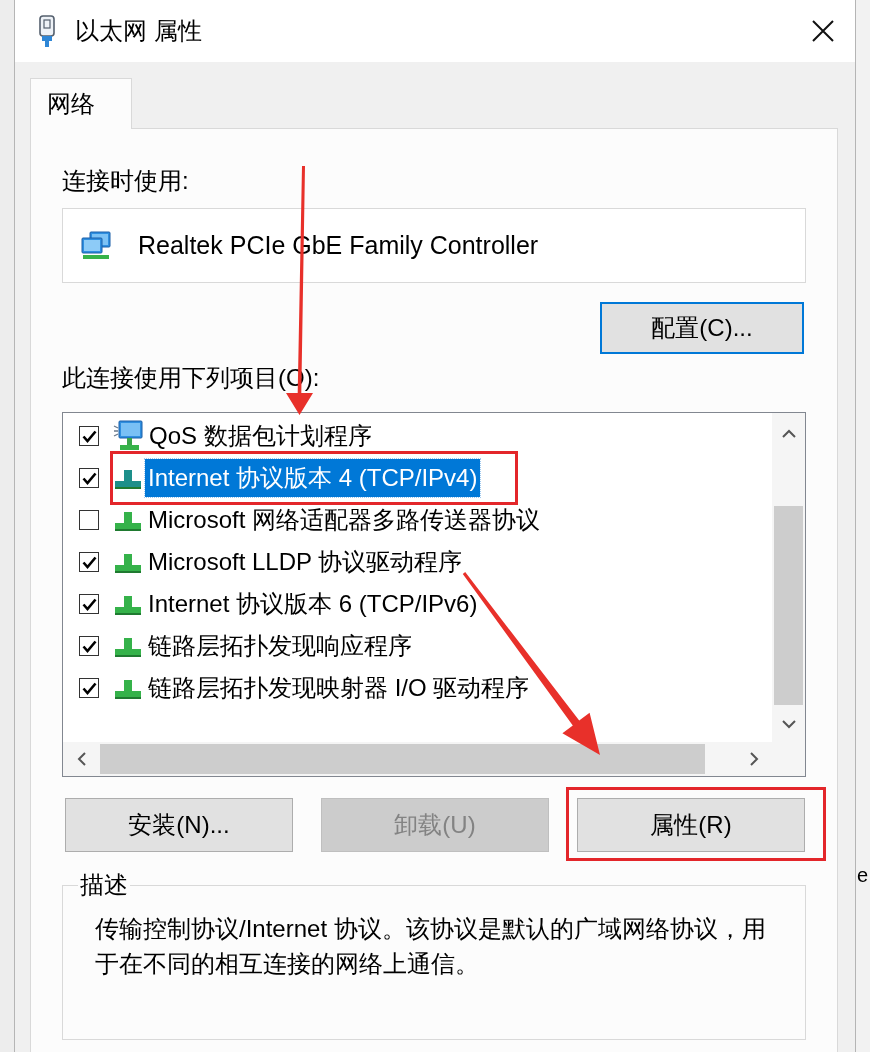 The width and height of the screenshot is (870, 1052). I want to click on list-item: Internet 协议版本 4 (TCP/IPv4), so click(313, 478).